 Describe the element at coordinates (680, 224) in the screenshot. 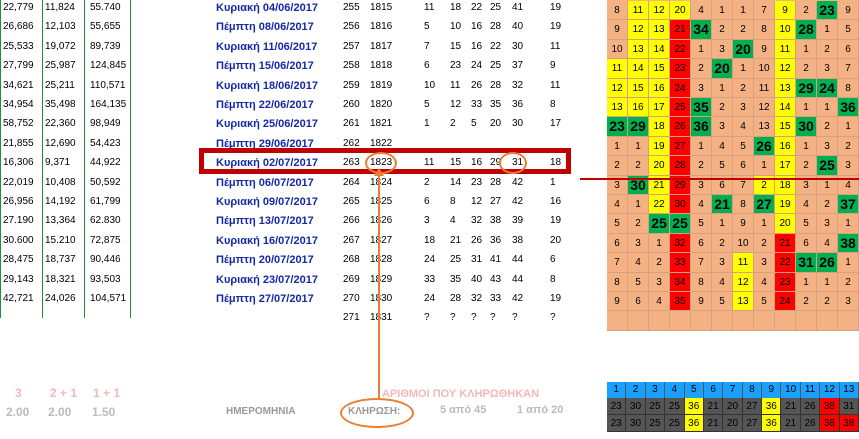

I see `grid-cell: 25` at that location.